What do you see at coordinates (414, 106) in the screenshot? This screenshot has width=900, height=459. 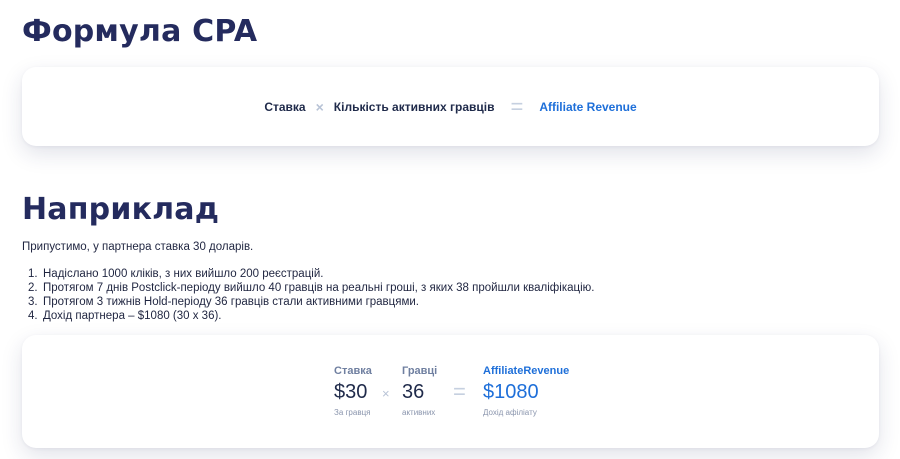 I see `formula-players-label: Кількість активних гравців` at bounding box center [414, 106].